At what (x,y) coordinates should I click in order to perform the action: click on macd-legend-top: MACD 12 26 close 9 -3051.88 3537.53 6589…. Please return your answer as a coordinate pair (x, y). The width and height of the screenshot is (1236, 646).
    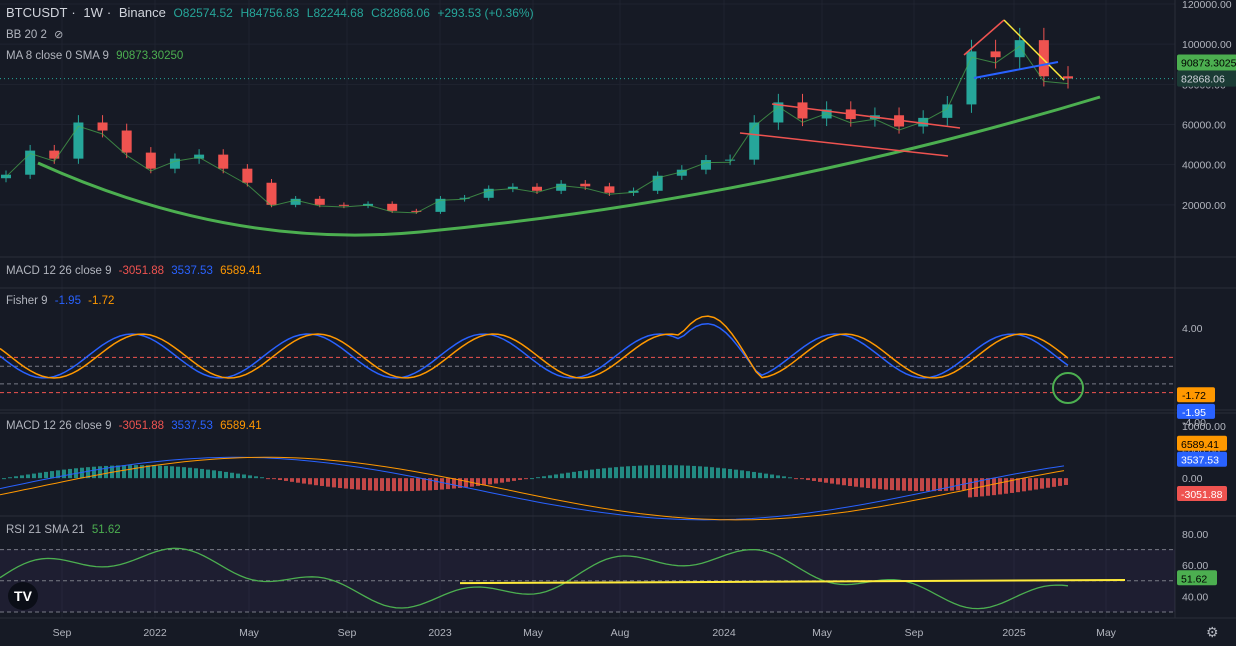
    Looking at the image, I should click on (136, 271).